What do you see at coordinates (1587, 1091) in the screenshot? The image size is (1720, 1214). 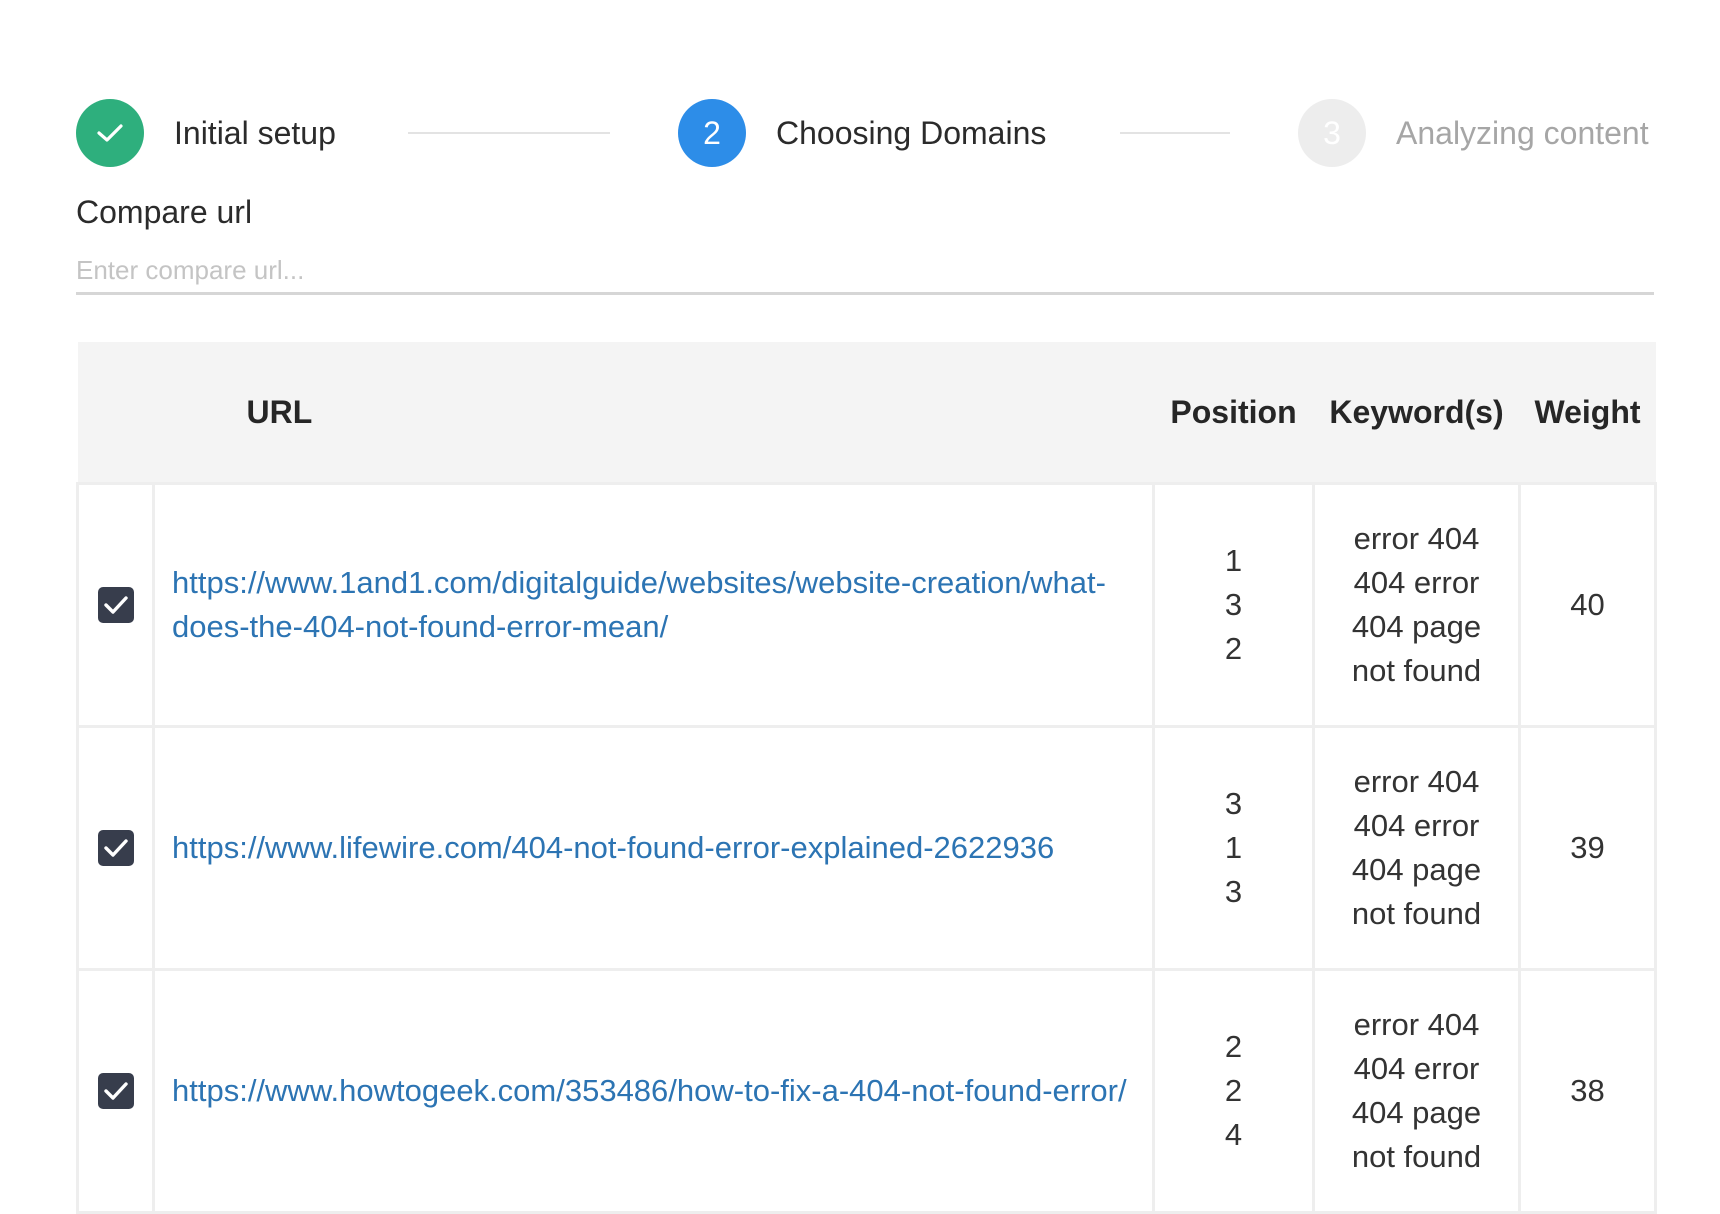 I see `row-weight-cell: 38` at bounding box center [1587, 1091].